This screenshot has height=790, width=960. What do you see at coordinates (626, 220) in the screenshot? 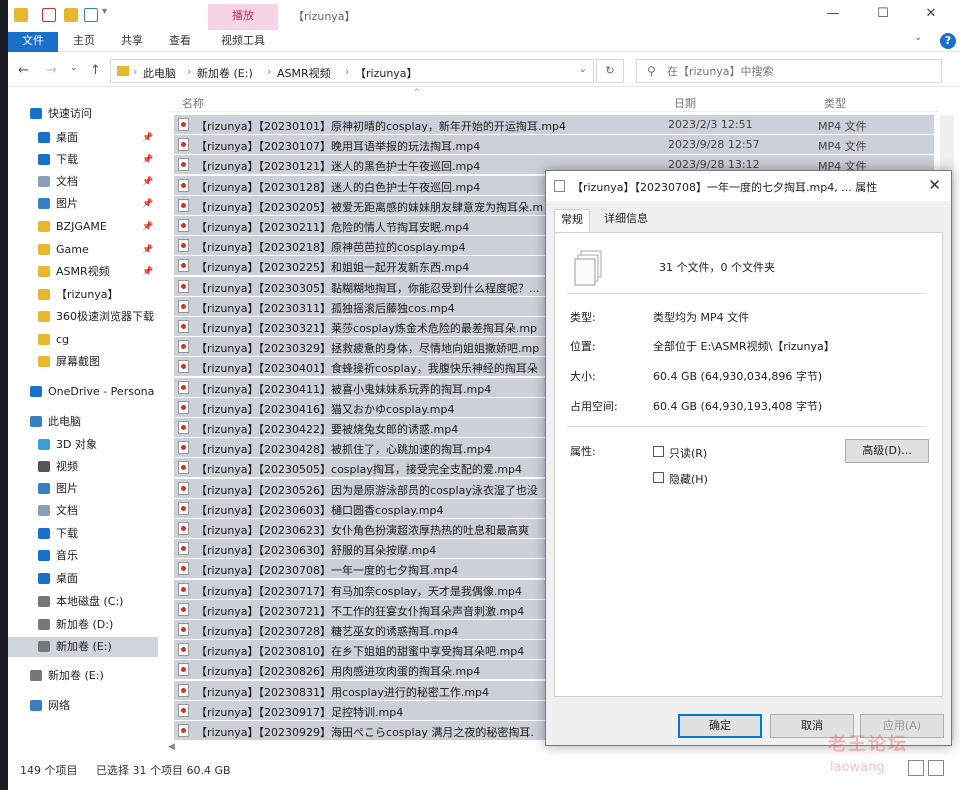
I see `tab-details: 详细信息` at bounding box center [626, 220].